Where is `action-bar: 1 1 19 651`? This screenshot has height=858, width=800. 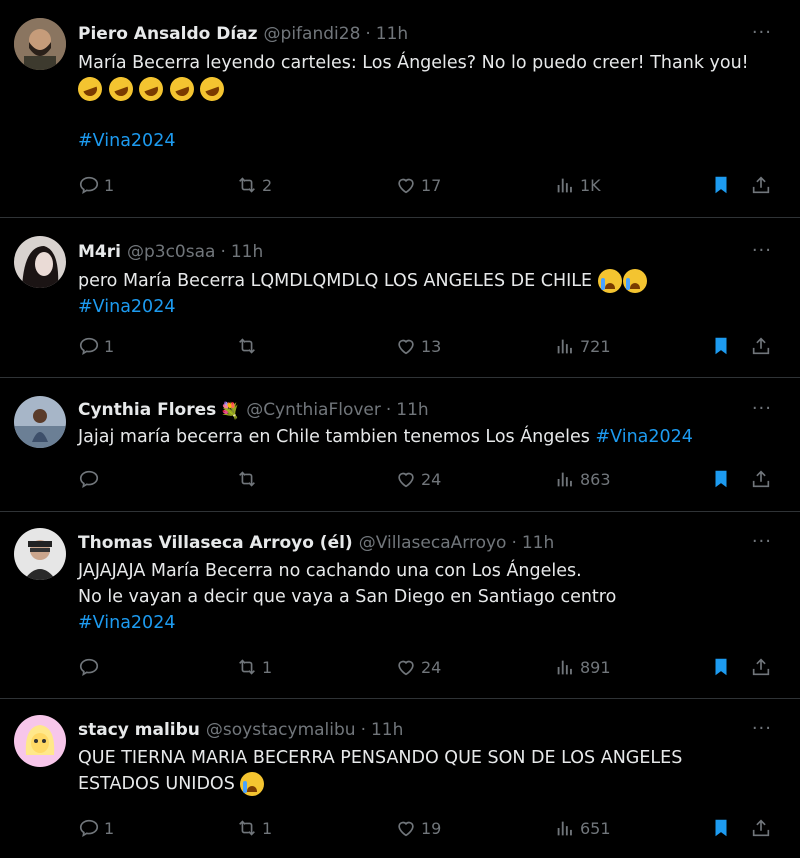 action-bar: 1 1 19 651 is located at coordinates (429, 829).